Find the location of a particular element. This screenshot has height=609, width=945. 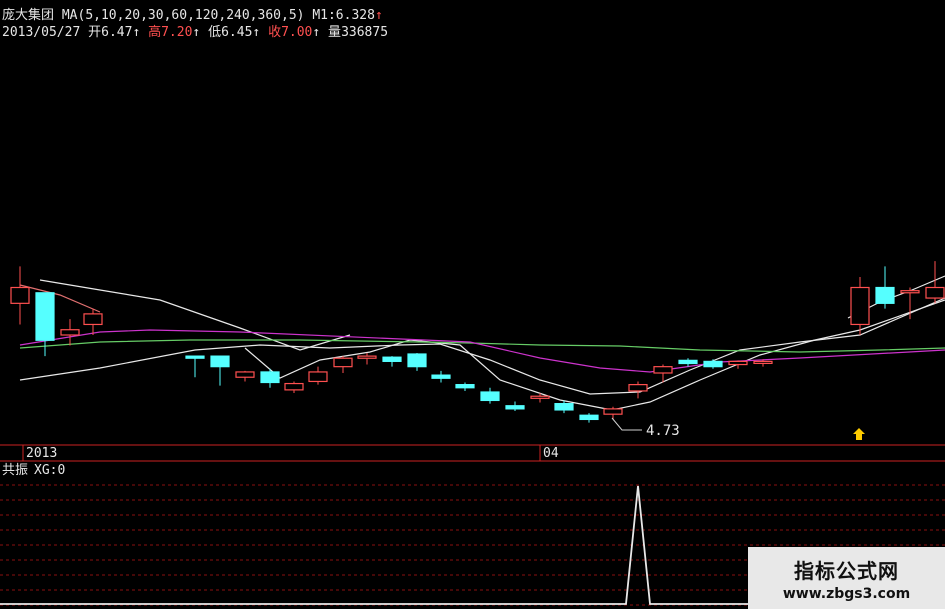

volume-label: 量 is located at coordinates (335, 32).